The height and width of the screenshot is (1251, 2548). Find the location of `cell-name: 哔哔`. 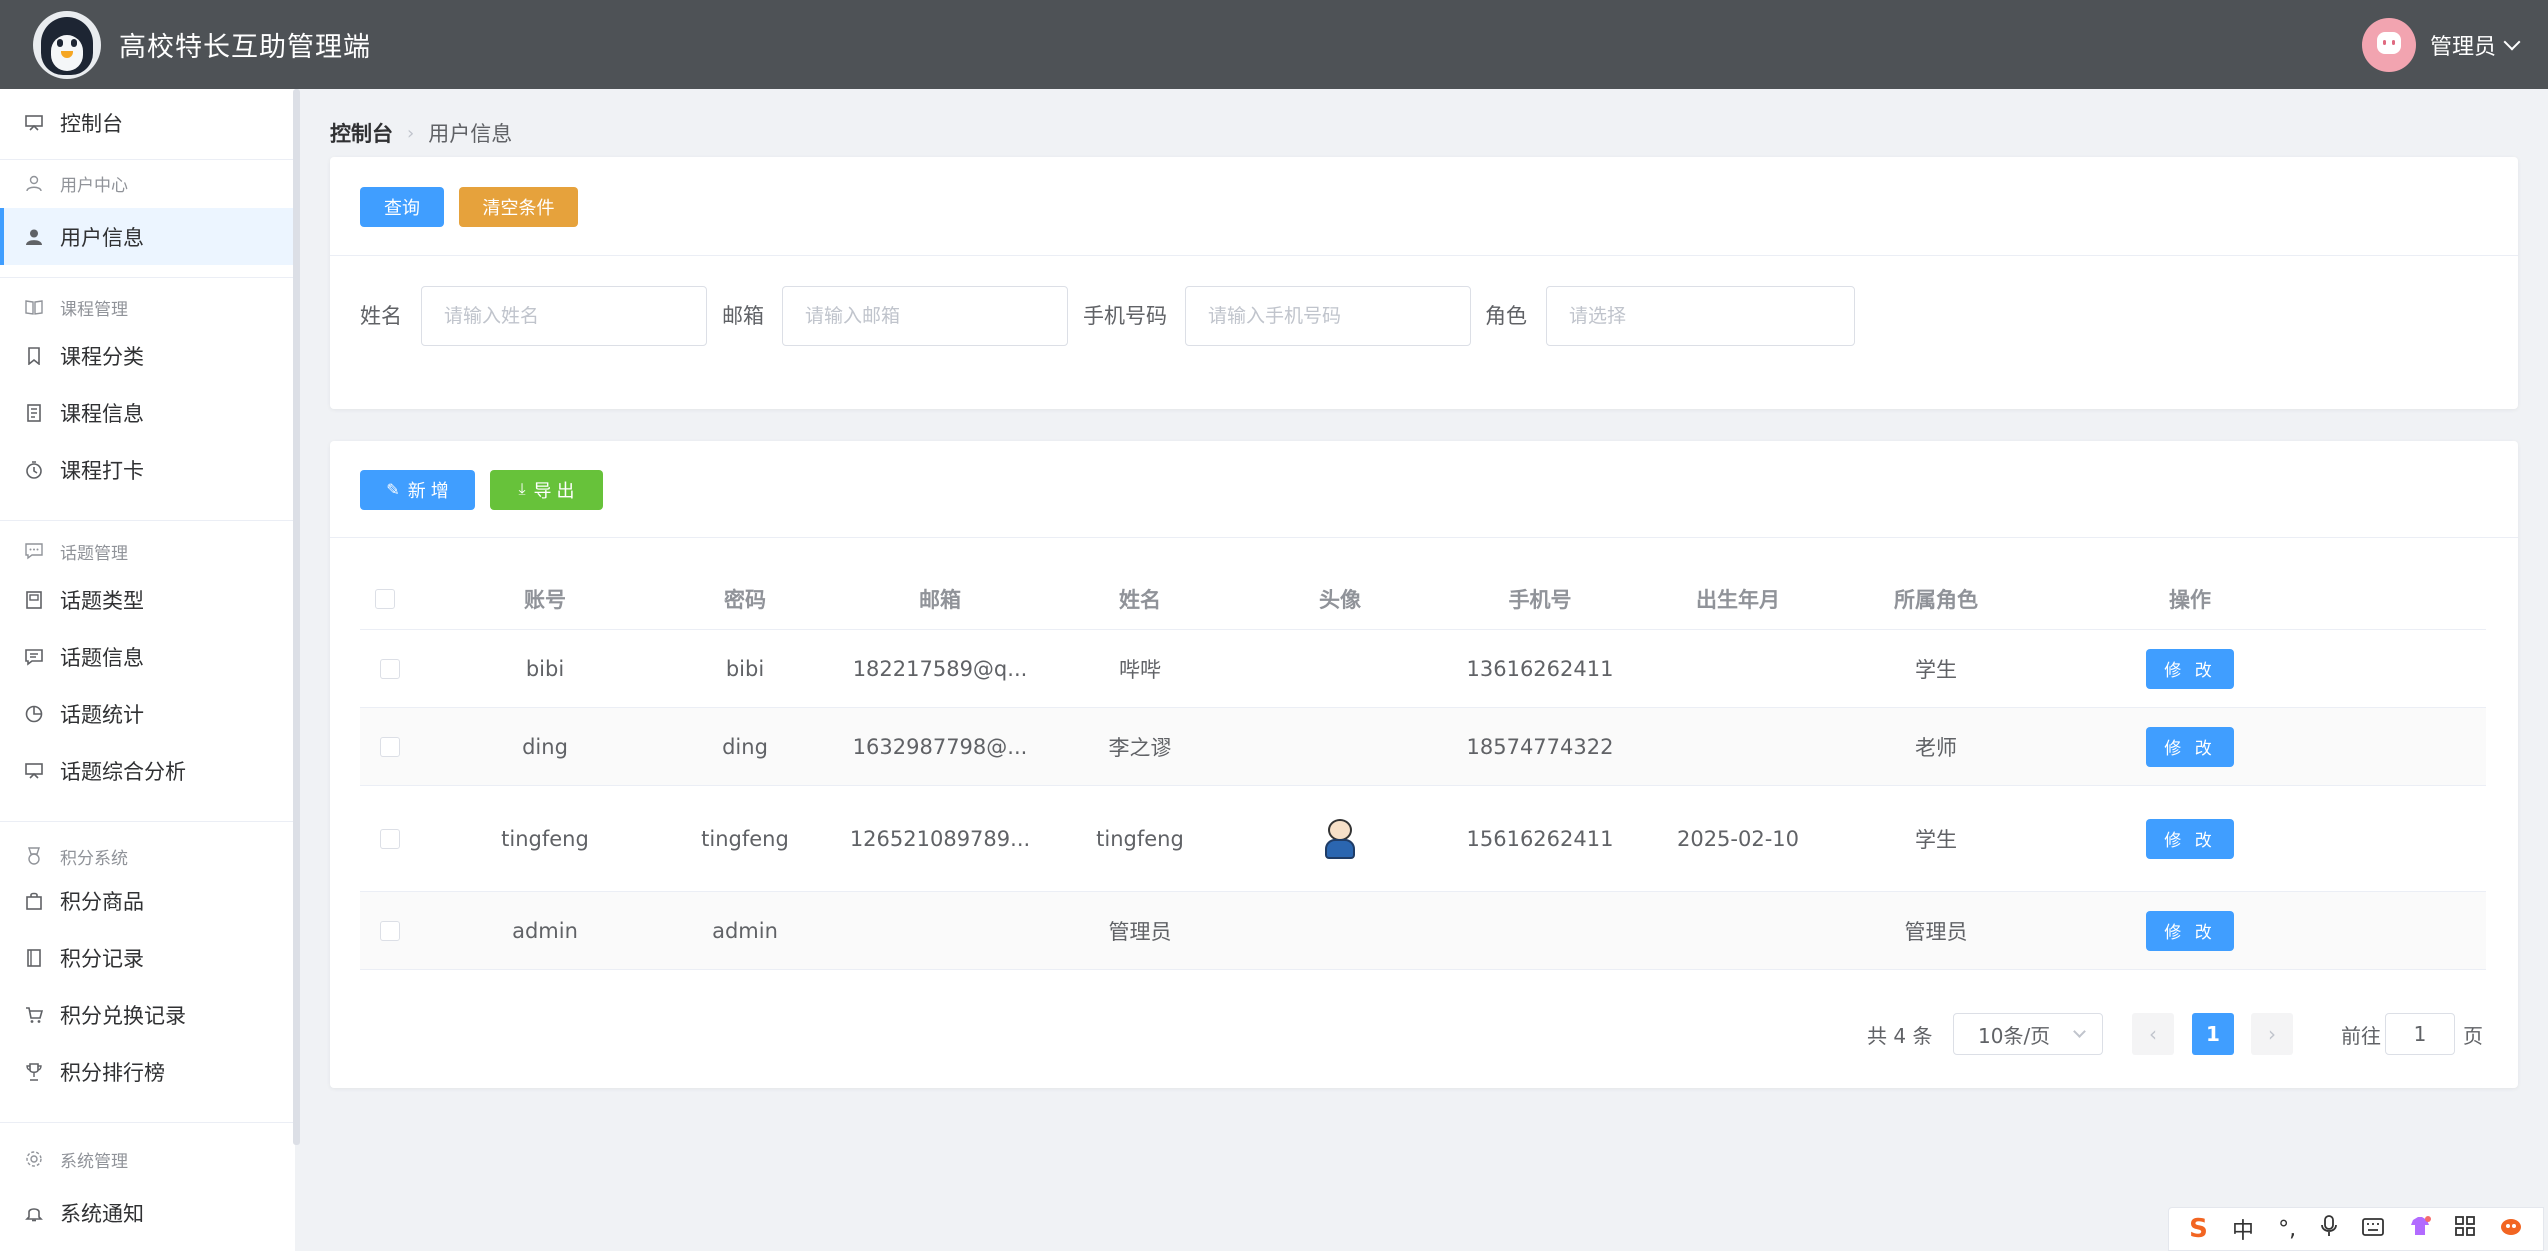

cell-name: 哔哔 is located at coordinates (1140, 669).